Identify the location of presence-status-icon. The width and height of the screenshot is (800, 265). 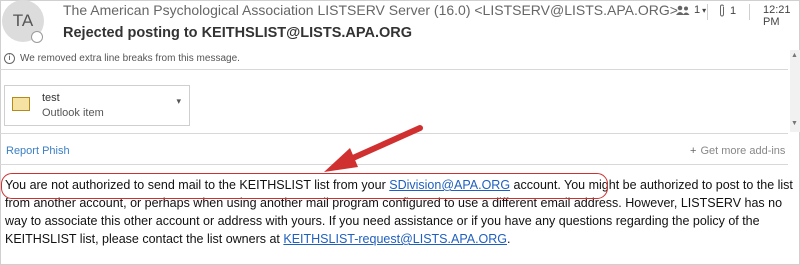
(37, 37).